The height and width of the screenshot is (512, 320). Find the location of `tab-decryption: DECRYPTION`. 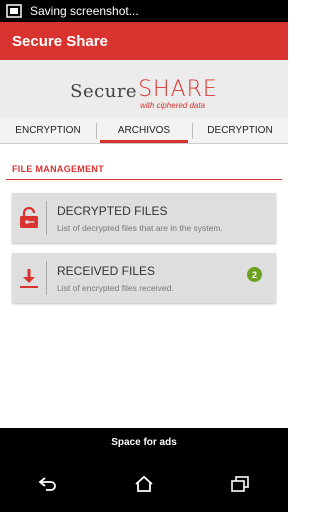

tab-decryption: DECRYPTION is located at coordinates (240, 130).